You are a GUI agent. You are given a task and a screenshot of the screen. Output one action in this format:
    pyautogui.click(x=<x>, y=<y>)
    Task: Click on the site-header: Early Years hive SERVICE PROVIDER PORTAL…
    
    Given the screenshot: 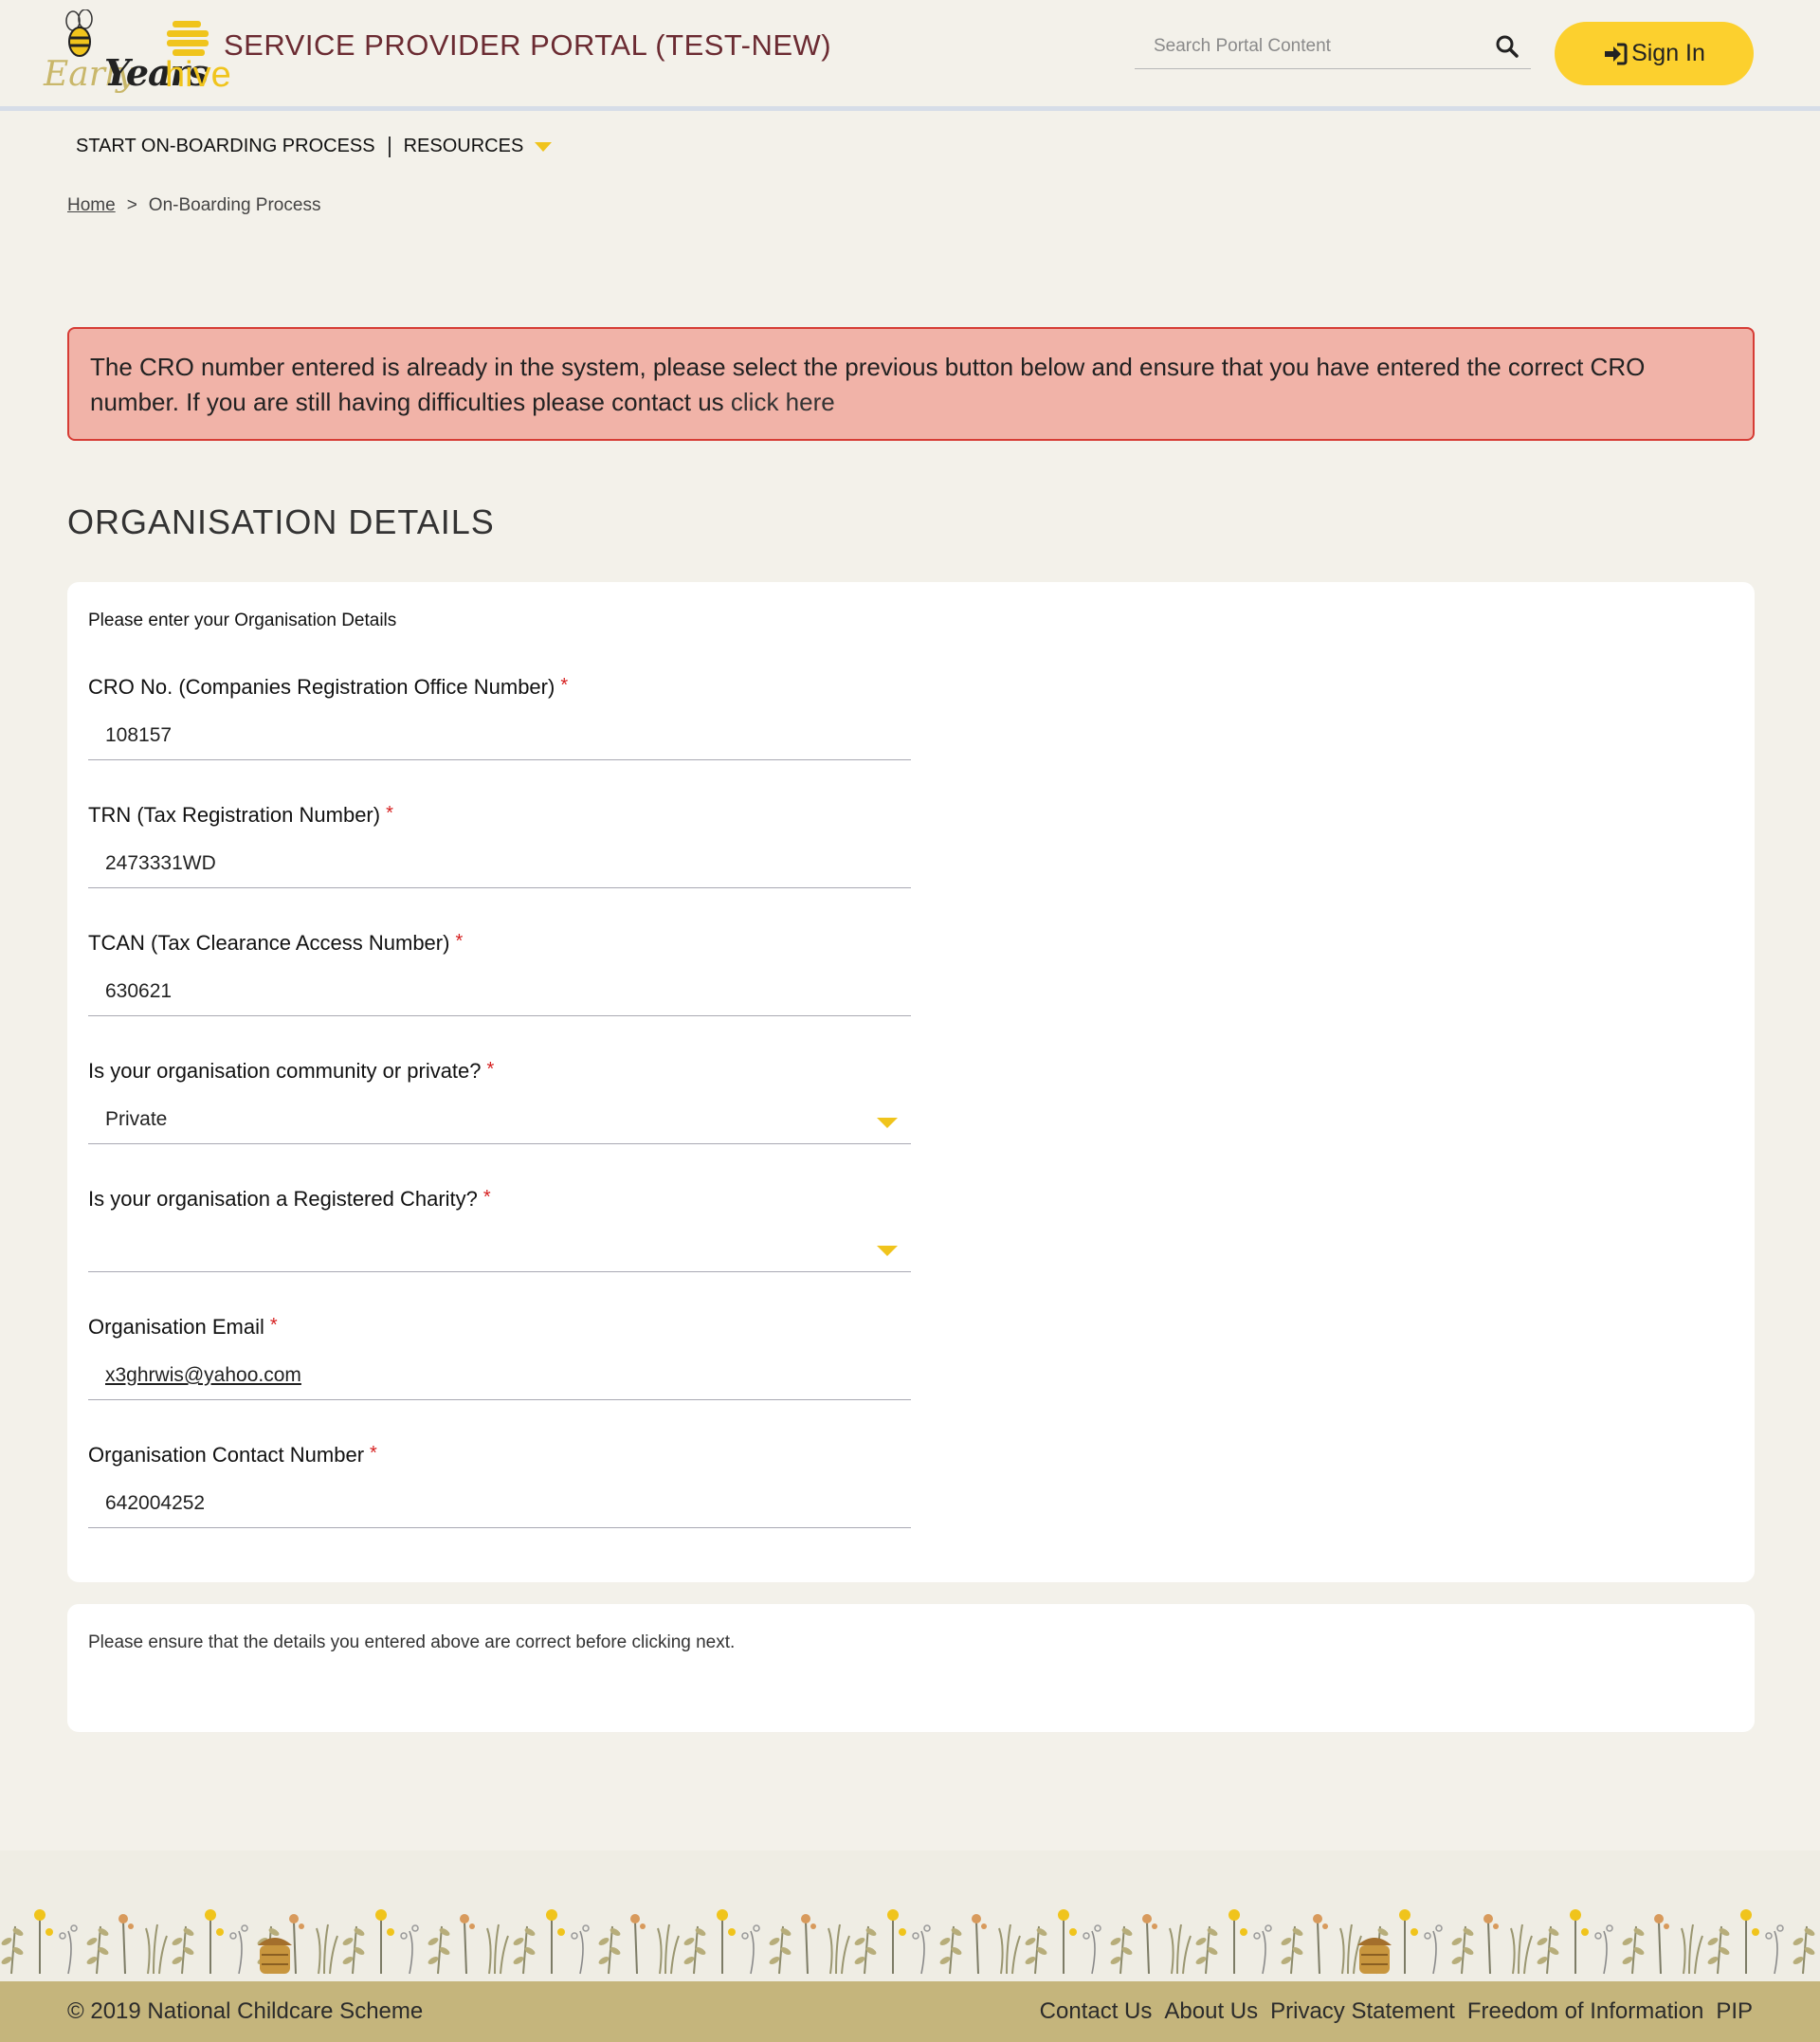 What is the action you would take?
    pyautogui.click(x=910, y=55)
    